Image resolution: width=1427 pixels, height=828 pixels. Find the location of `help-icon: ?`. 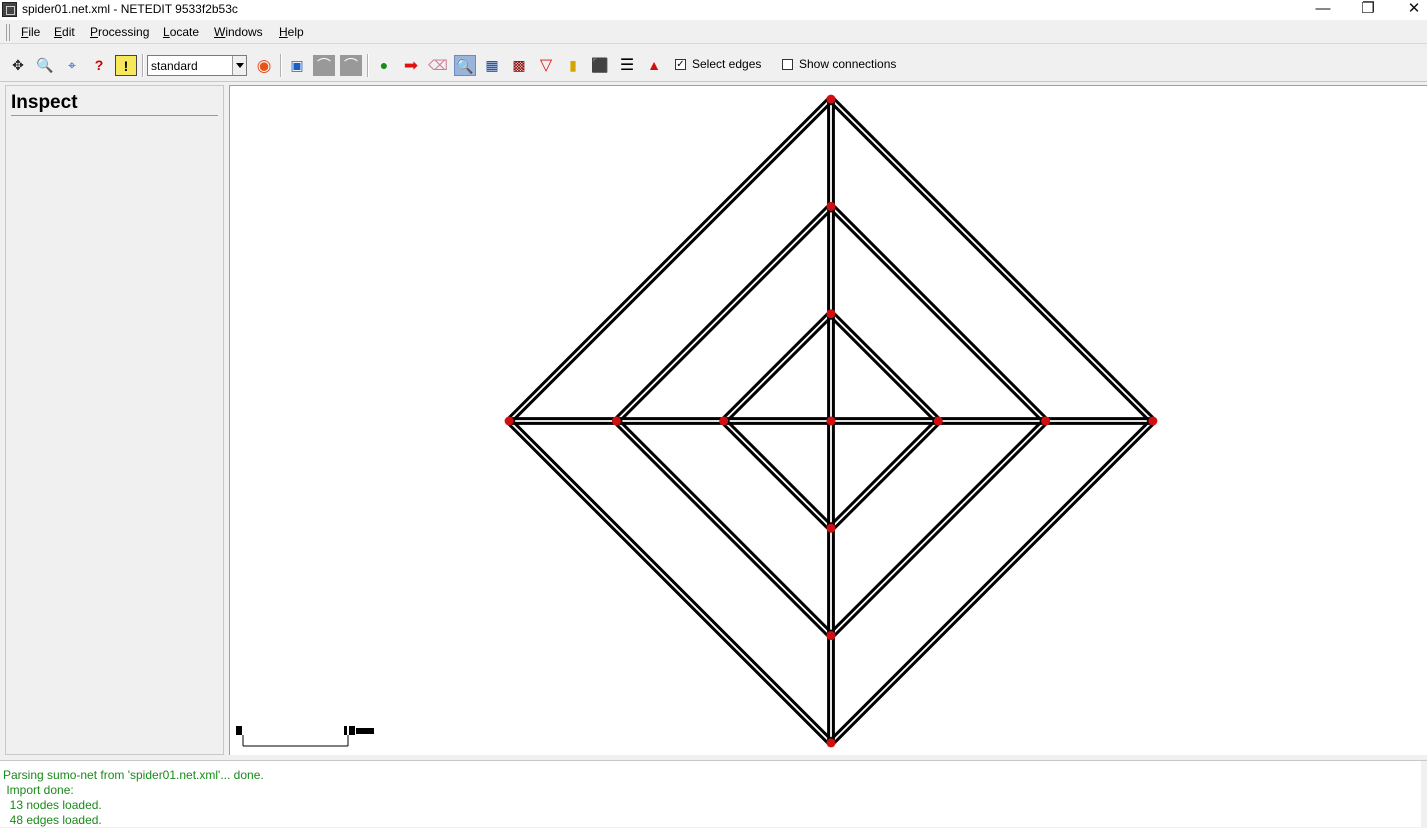

help-icon: ? is located at coordinates (99, 65).